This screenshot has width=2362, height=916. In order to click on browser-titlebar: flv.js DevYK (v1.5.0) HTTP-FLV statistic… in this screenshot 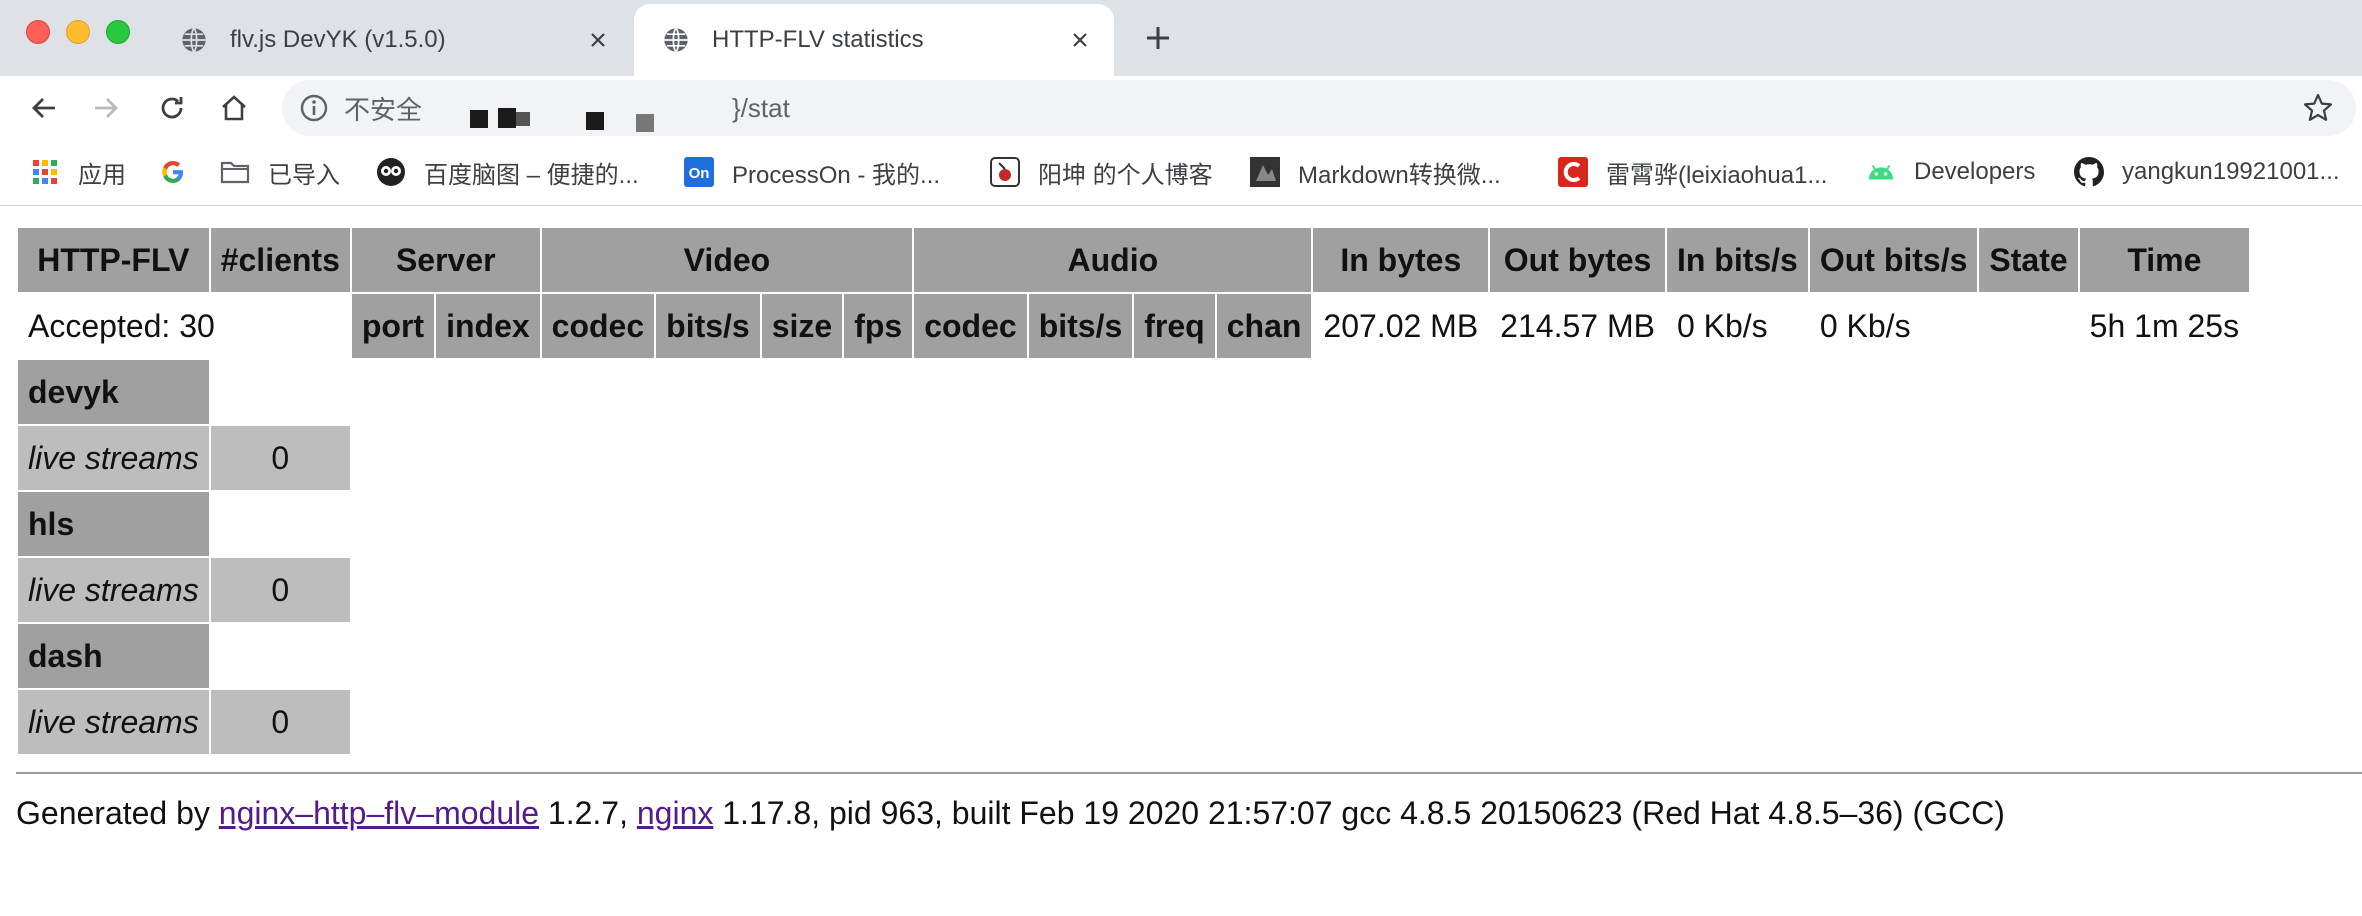, I will do `click(1181, 38)`.